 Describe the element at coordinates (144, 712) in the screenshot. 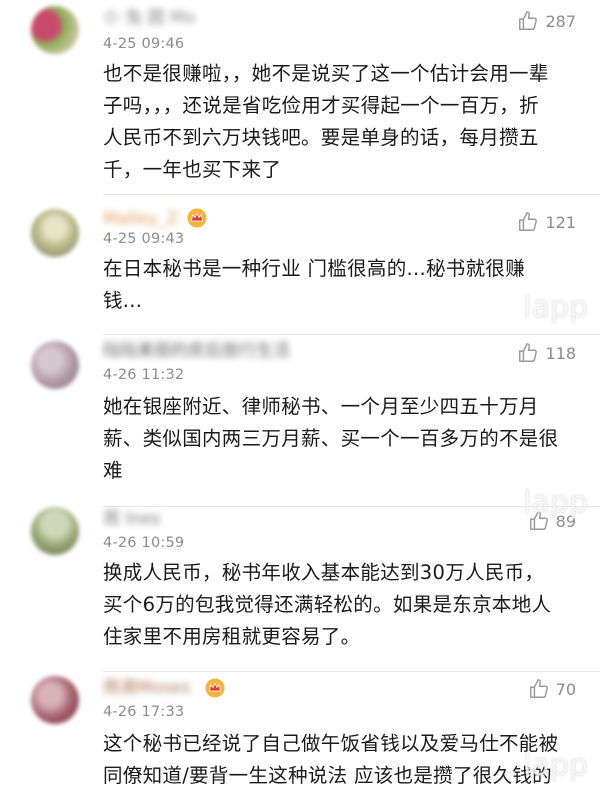

I see `comment-time: 4-26 17:33` at that location.